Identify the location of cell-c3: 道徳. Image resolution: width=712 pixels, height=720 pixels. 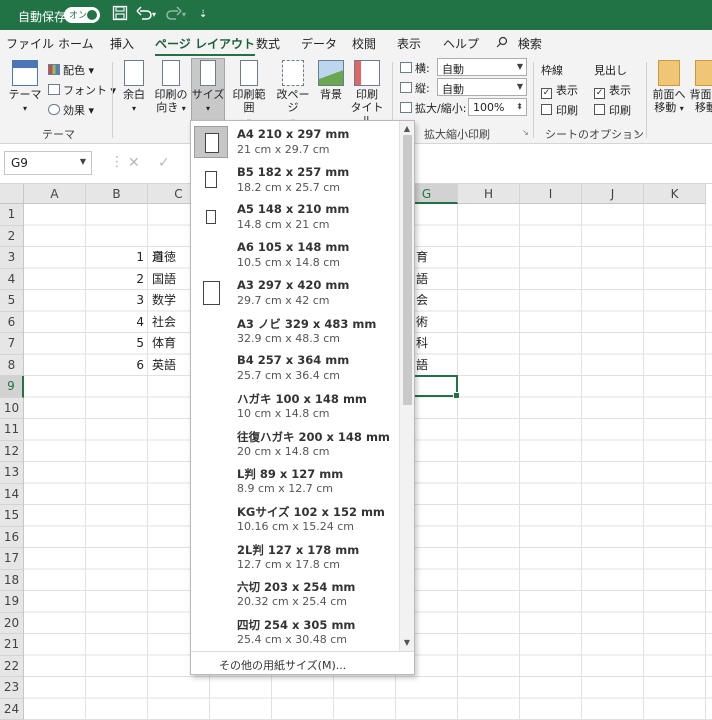
(164, 257).